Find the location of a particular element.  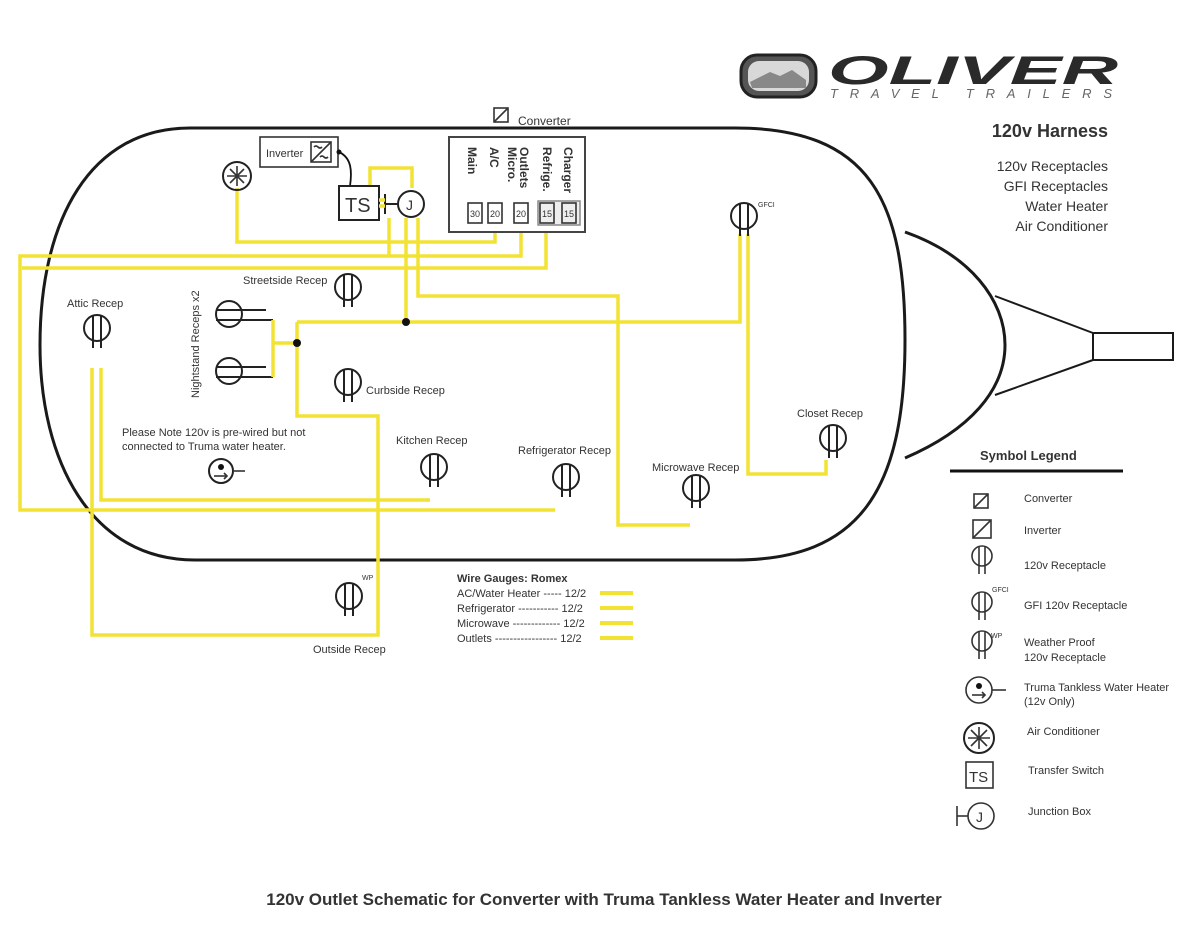

svg-text: Transfer Switch is located at coordinates (1066, 771).